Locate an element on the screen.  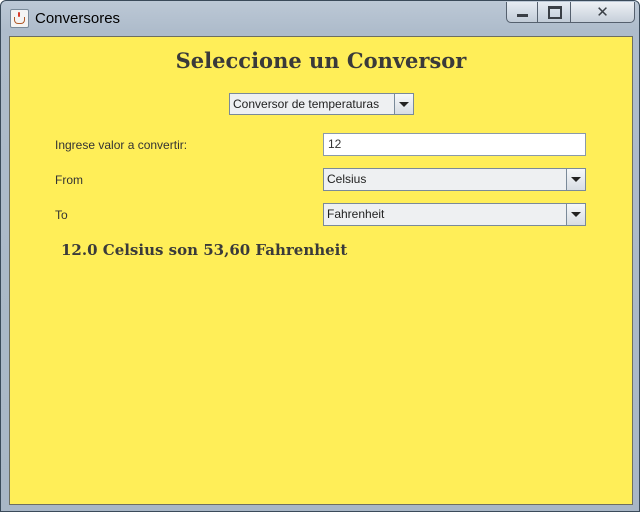
maximize-icon is located at coordinates (555, 12).